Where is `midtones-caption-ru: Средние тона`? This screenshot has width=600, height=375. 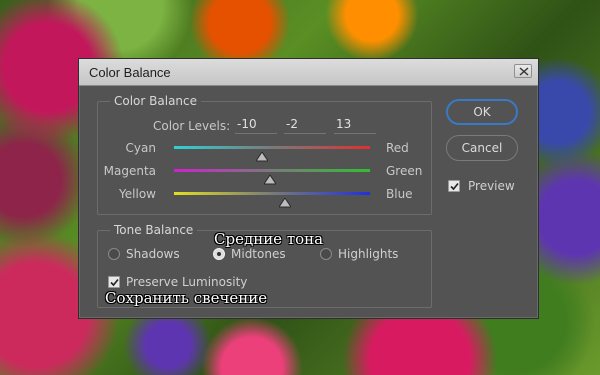 midtones-caption-ru: Средние тона is located at coordinates (269, 239).